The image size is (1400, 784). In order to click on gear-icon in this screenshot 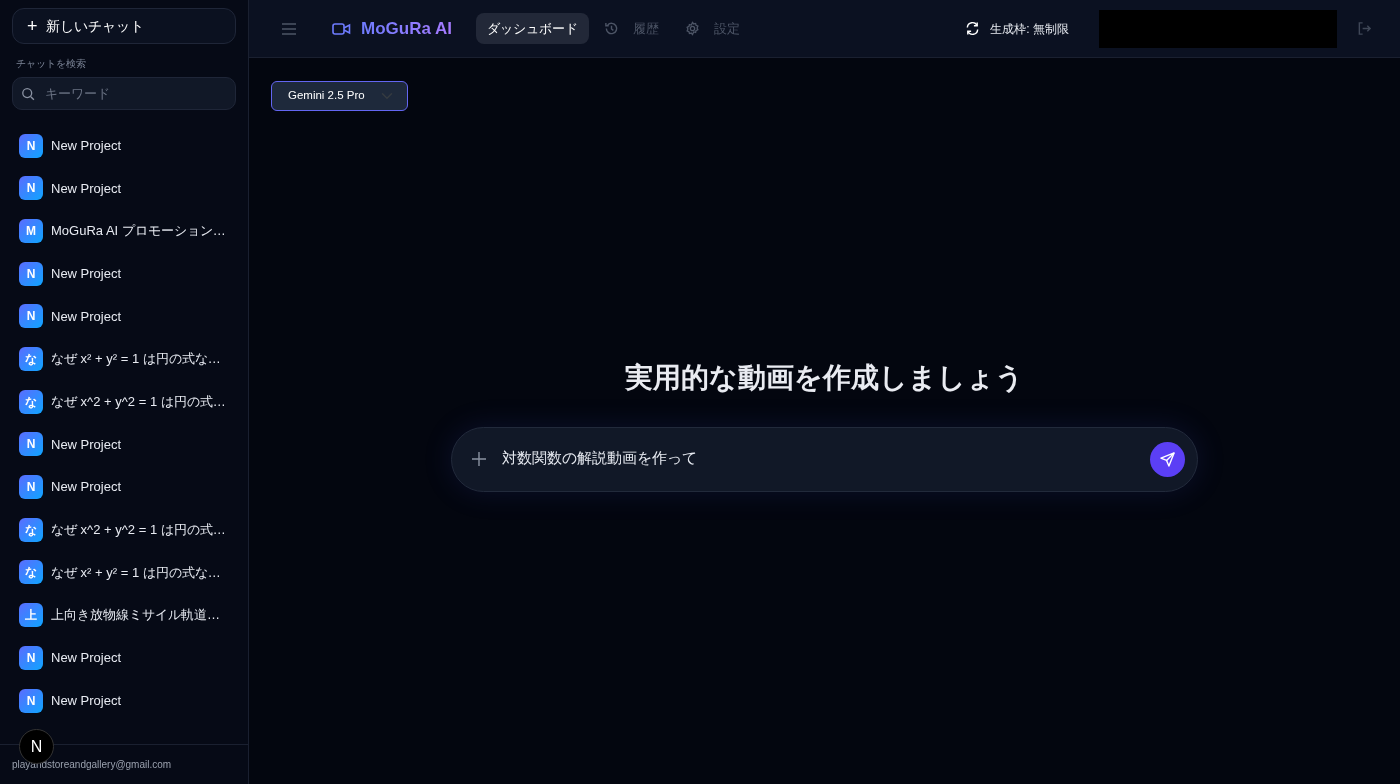, I will do `click(692, 28)`.